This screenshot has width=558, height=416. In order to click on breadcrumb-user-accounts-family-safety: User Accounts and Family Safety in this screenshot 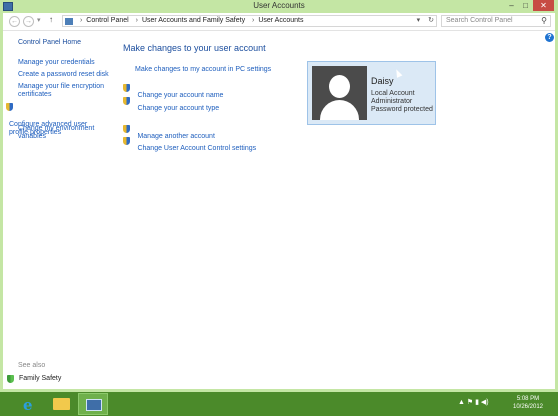, I will do `click(193, 20)`.